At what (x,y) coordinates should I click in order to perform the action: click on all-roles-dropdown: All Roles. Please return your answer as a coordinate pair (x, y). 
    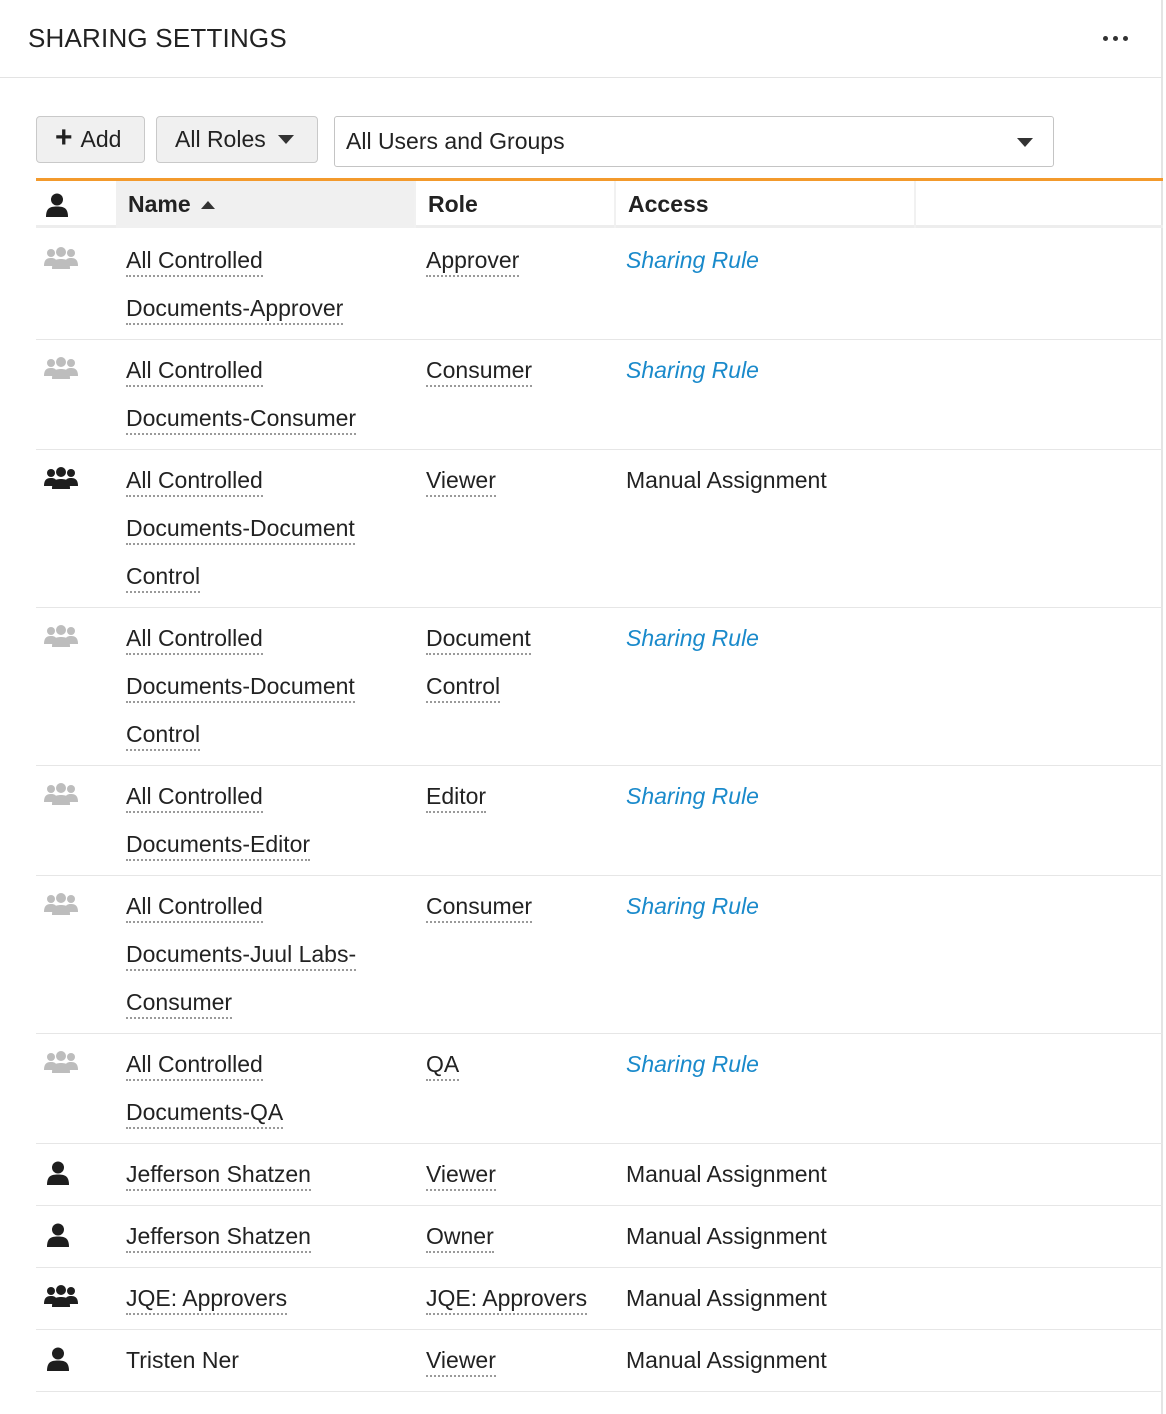
    Looking at the image, I should click on (237, 139).